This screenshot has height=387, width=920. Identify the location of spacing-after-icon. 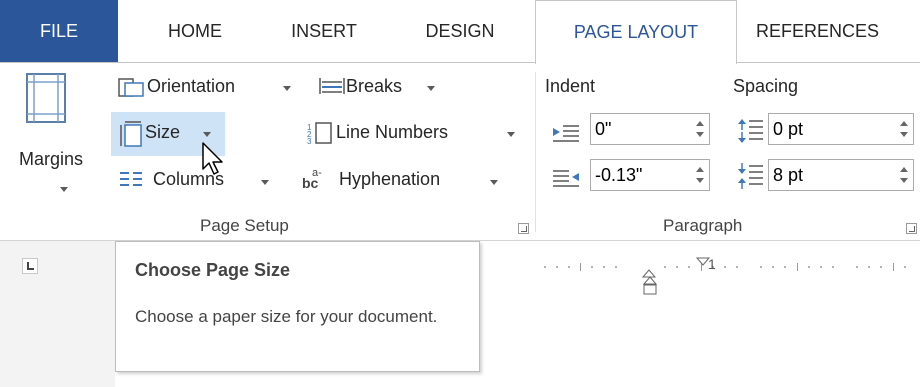
(750, 176).